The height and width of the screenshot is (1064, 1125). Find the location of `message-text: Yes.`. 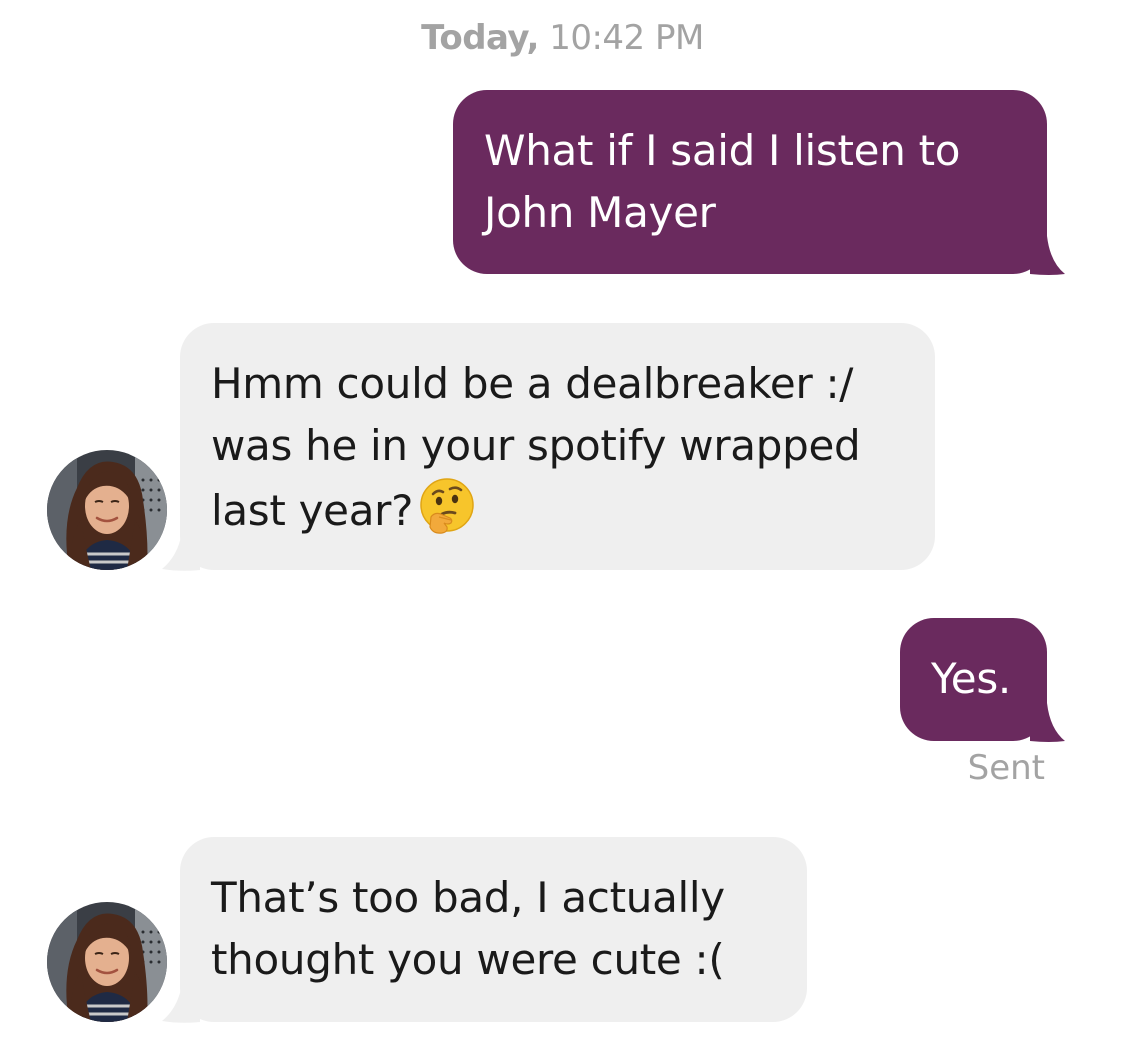

message-text: Yes. is located at coordinates (971, 678).